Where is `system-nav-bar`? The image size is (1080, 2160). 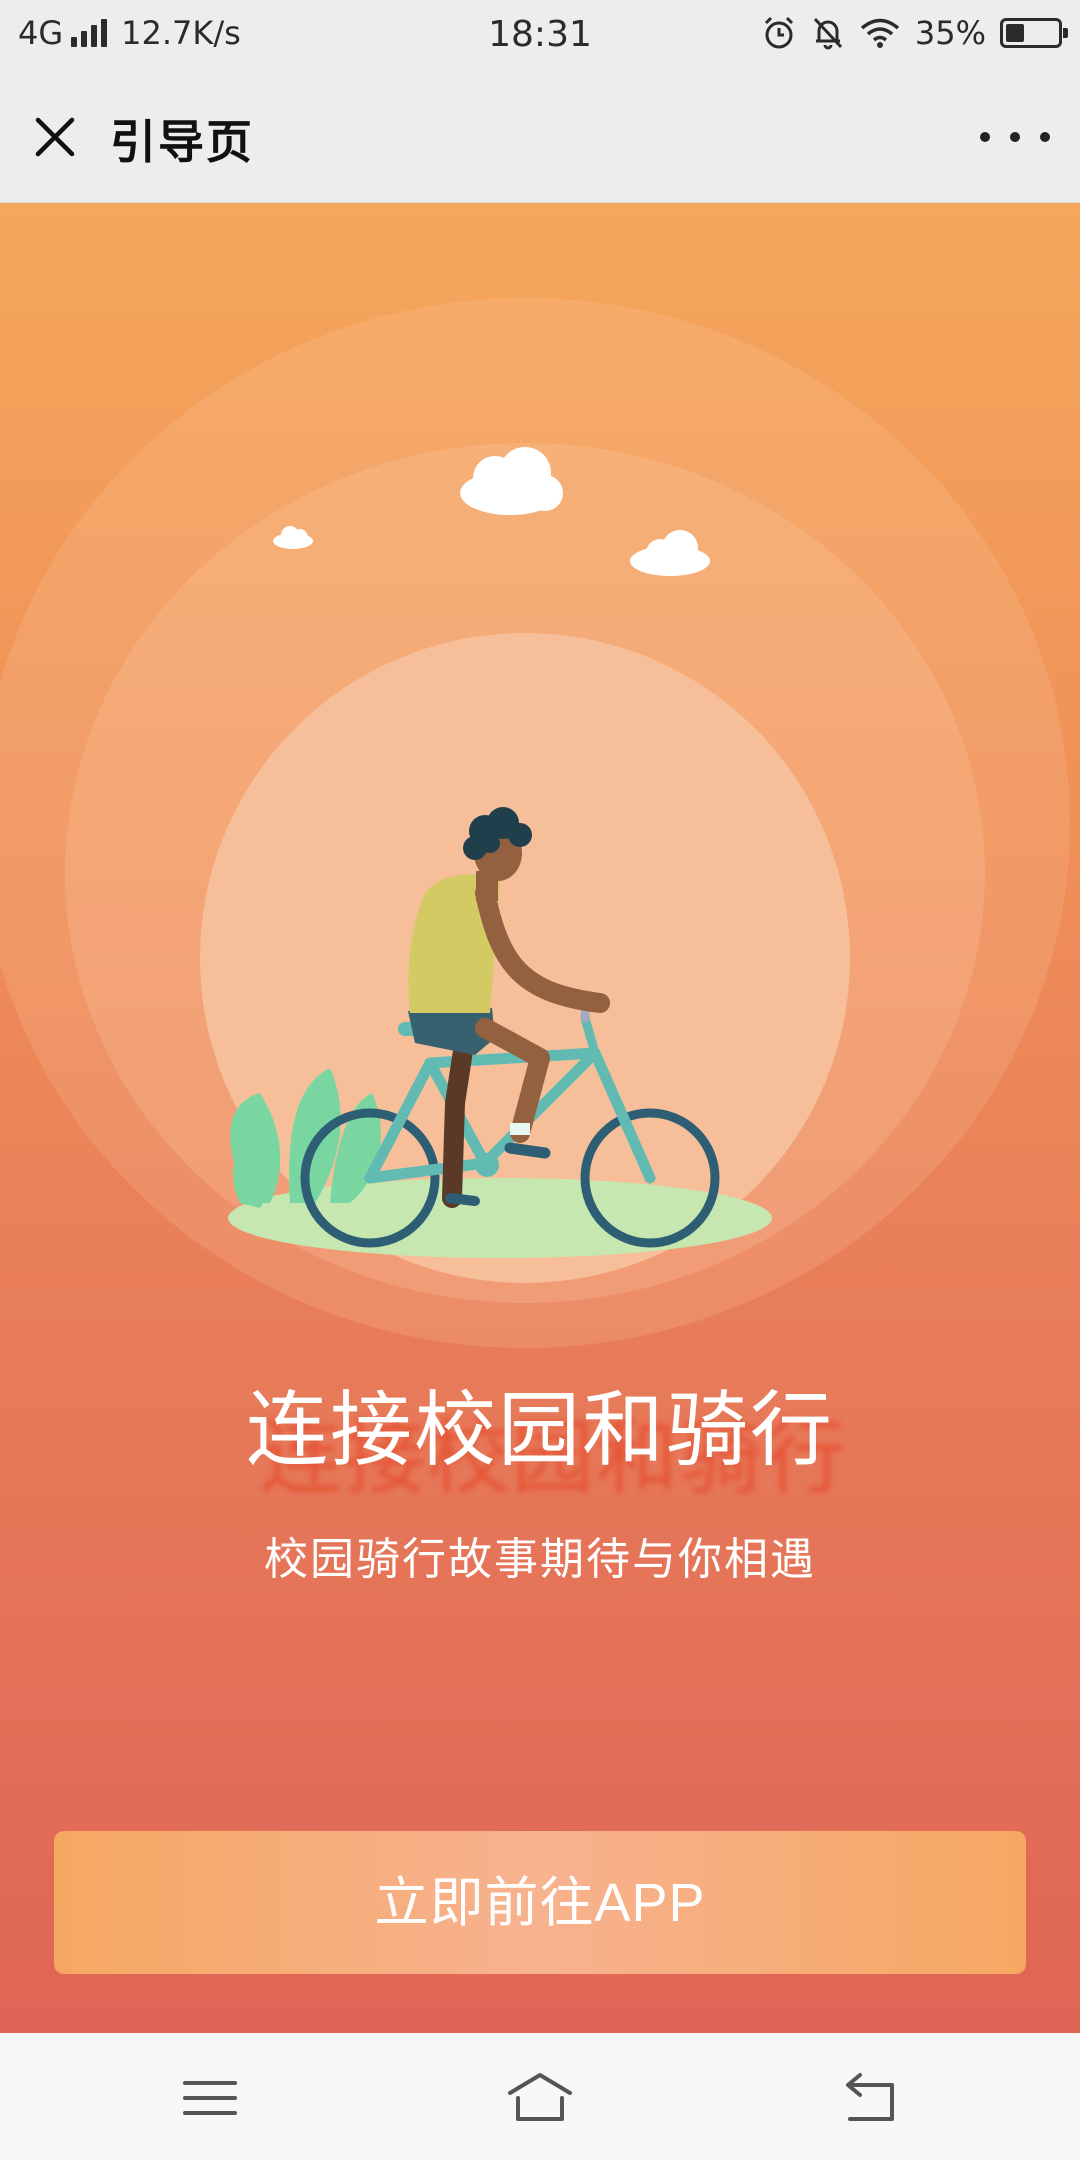 system-nav-bar is located at coordinates (540, 2096).